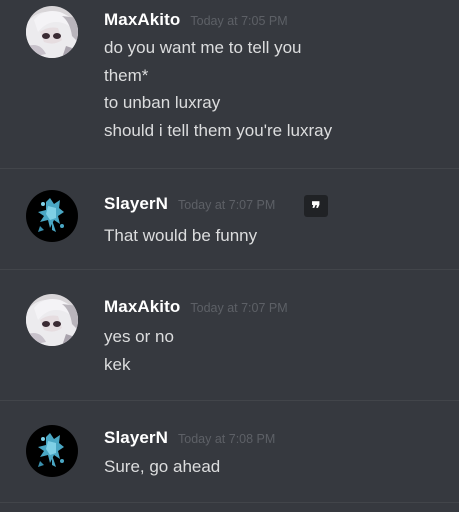 The height and width of the screenshot is (512, 459). Describe the element at coordinates (239, 21) in the screenshot. I see `timestamp: Today at 7:05 PM` at that location.